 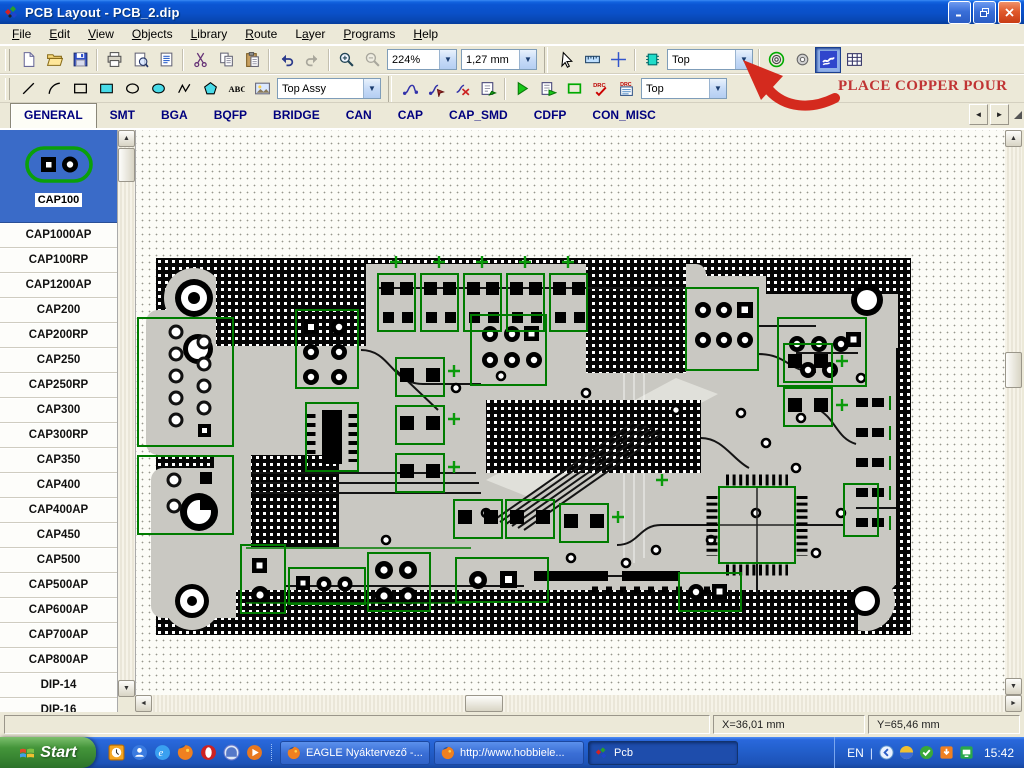 I want to click on grid-step-select: 1,27 mm ▼, so click(x=499, y=59).